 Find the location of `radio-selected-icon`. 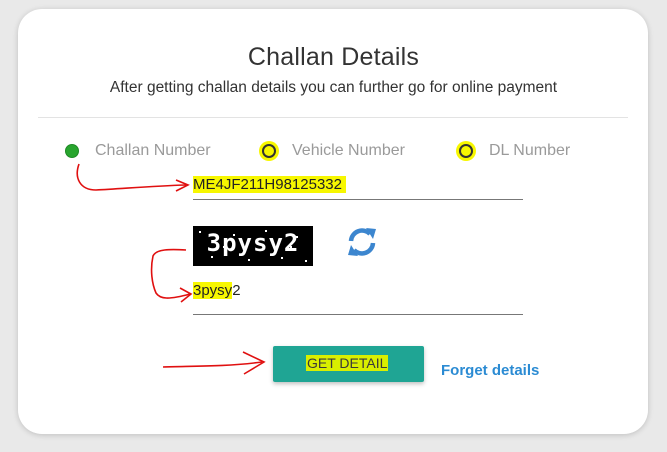

radio-selected-icon is located at coordinates (72, 151).